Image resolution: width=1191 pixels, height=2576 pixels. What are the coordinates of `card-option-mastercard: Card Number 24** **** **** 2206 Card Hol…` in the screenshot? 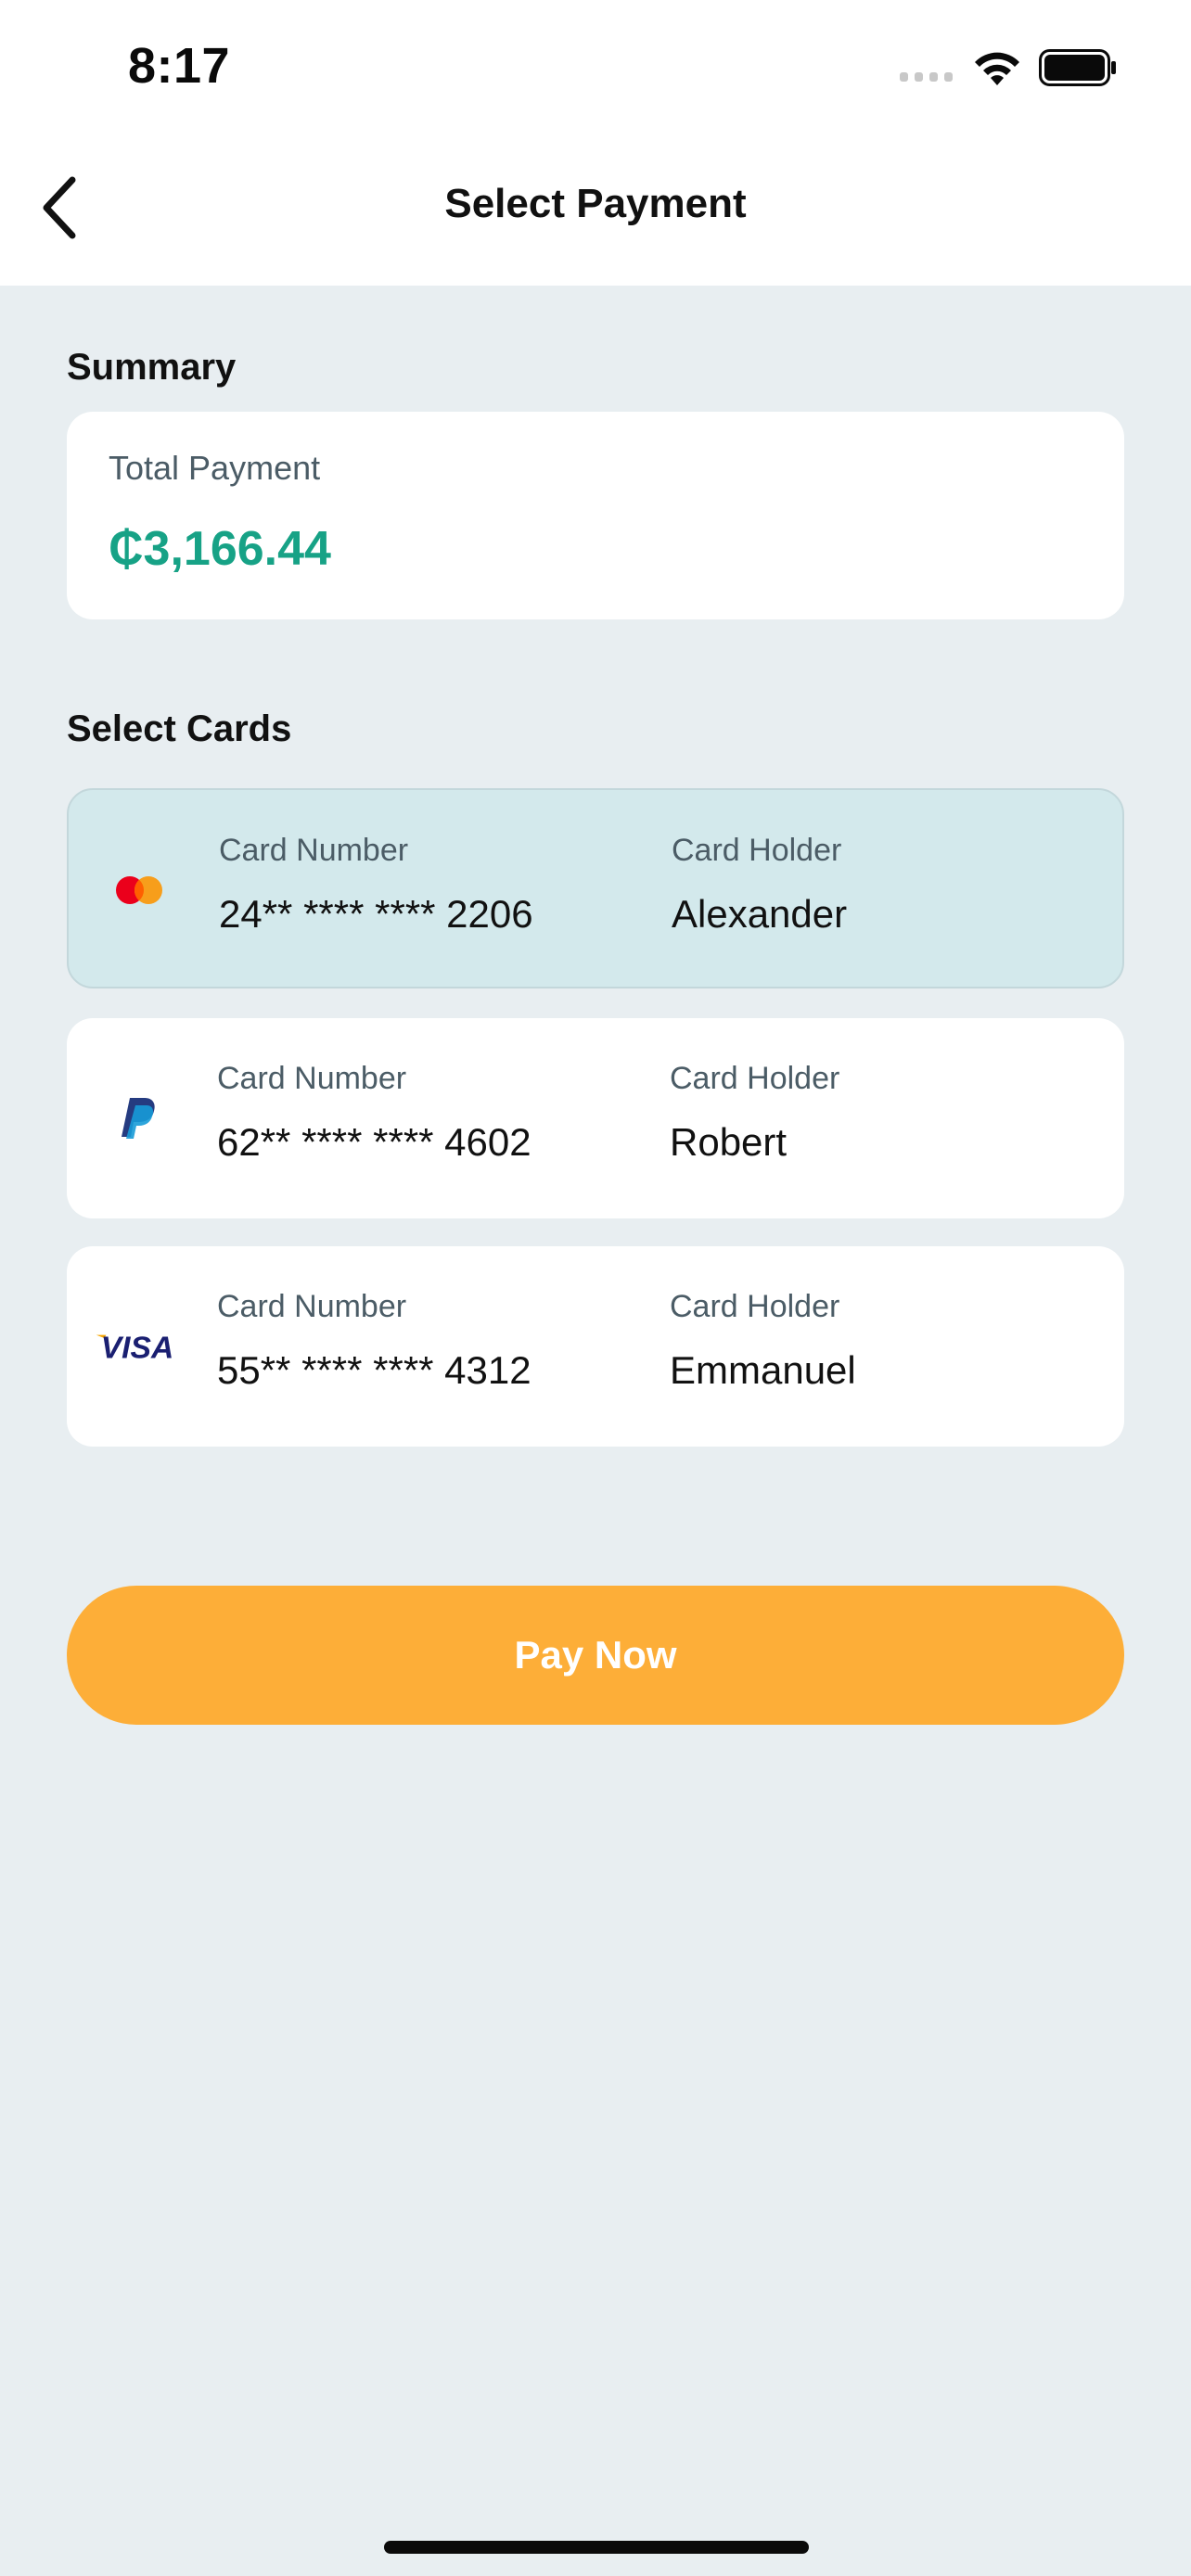 It's located at (595, 888).